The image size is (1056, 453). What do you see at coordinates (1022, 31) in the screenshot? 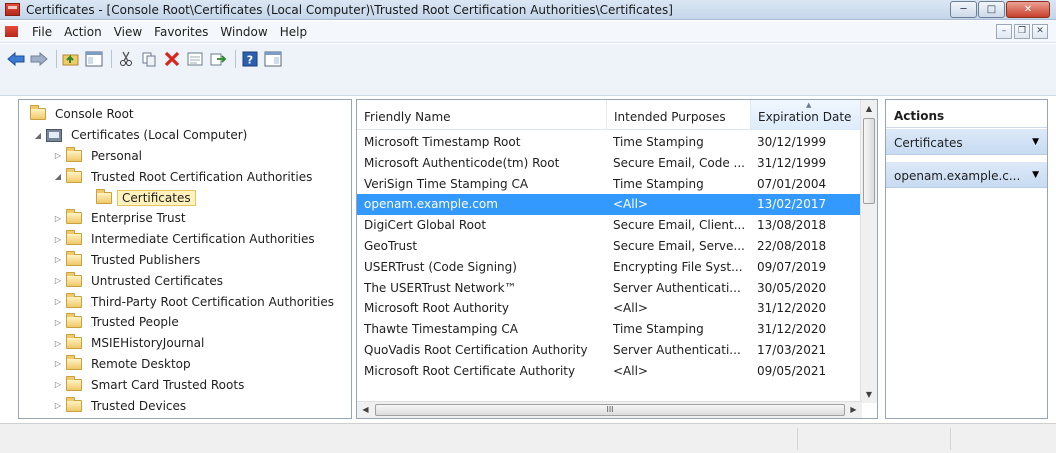
I see `mdi-restore-button: ❐` at bounding box center [1022, 31].